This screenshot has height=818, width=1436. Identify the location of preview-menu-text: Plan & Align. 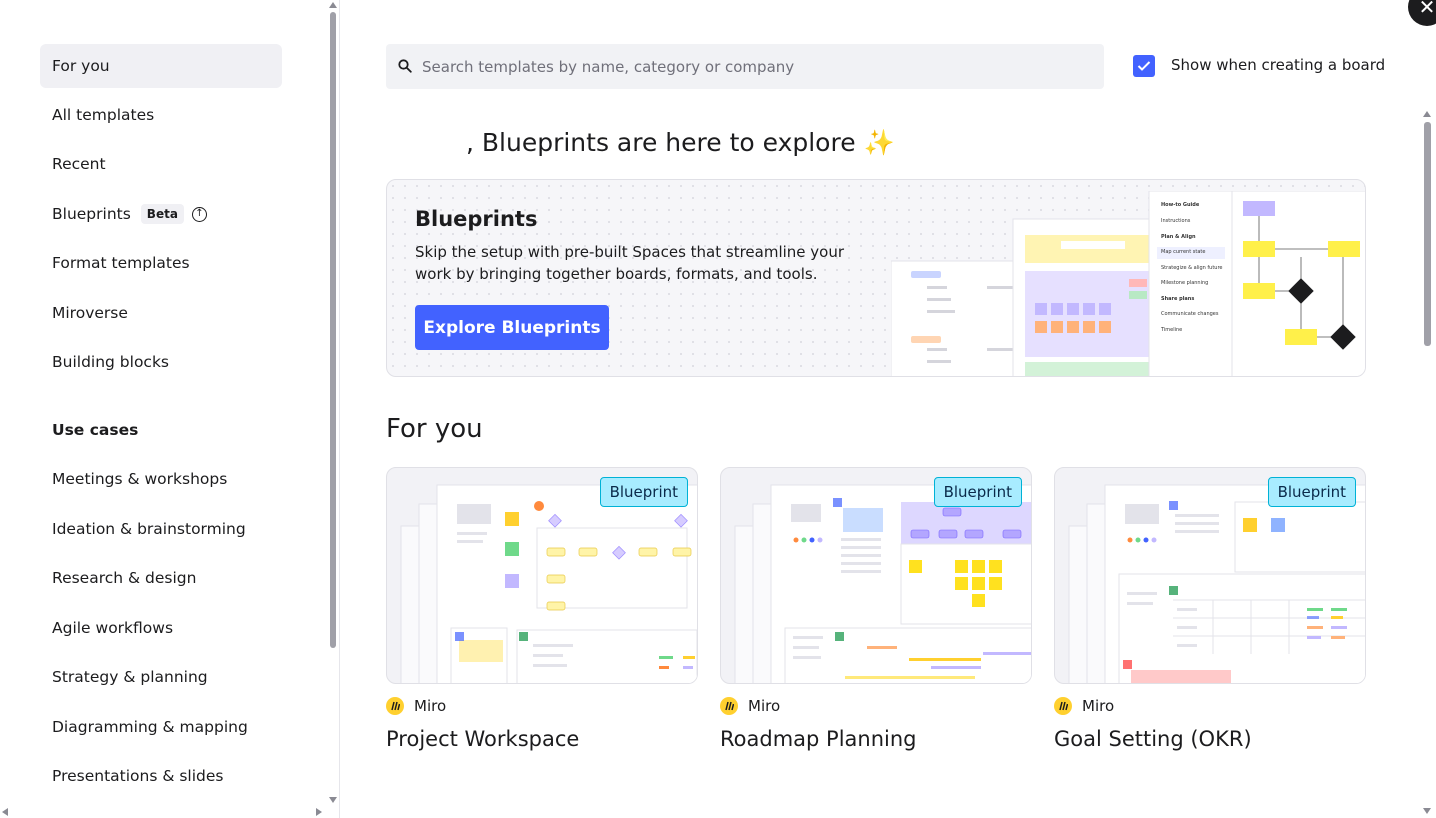
(1178, 237).